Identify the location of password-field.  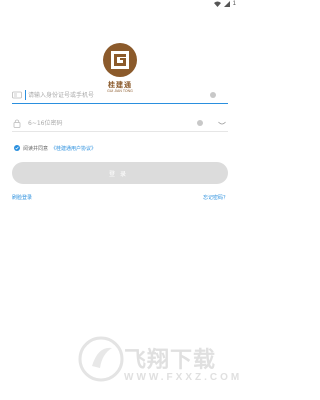
(120, 123).